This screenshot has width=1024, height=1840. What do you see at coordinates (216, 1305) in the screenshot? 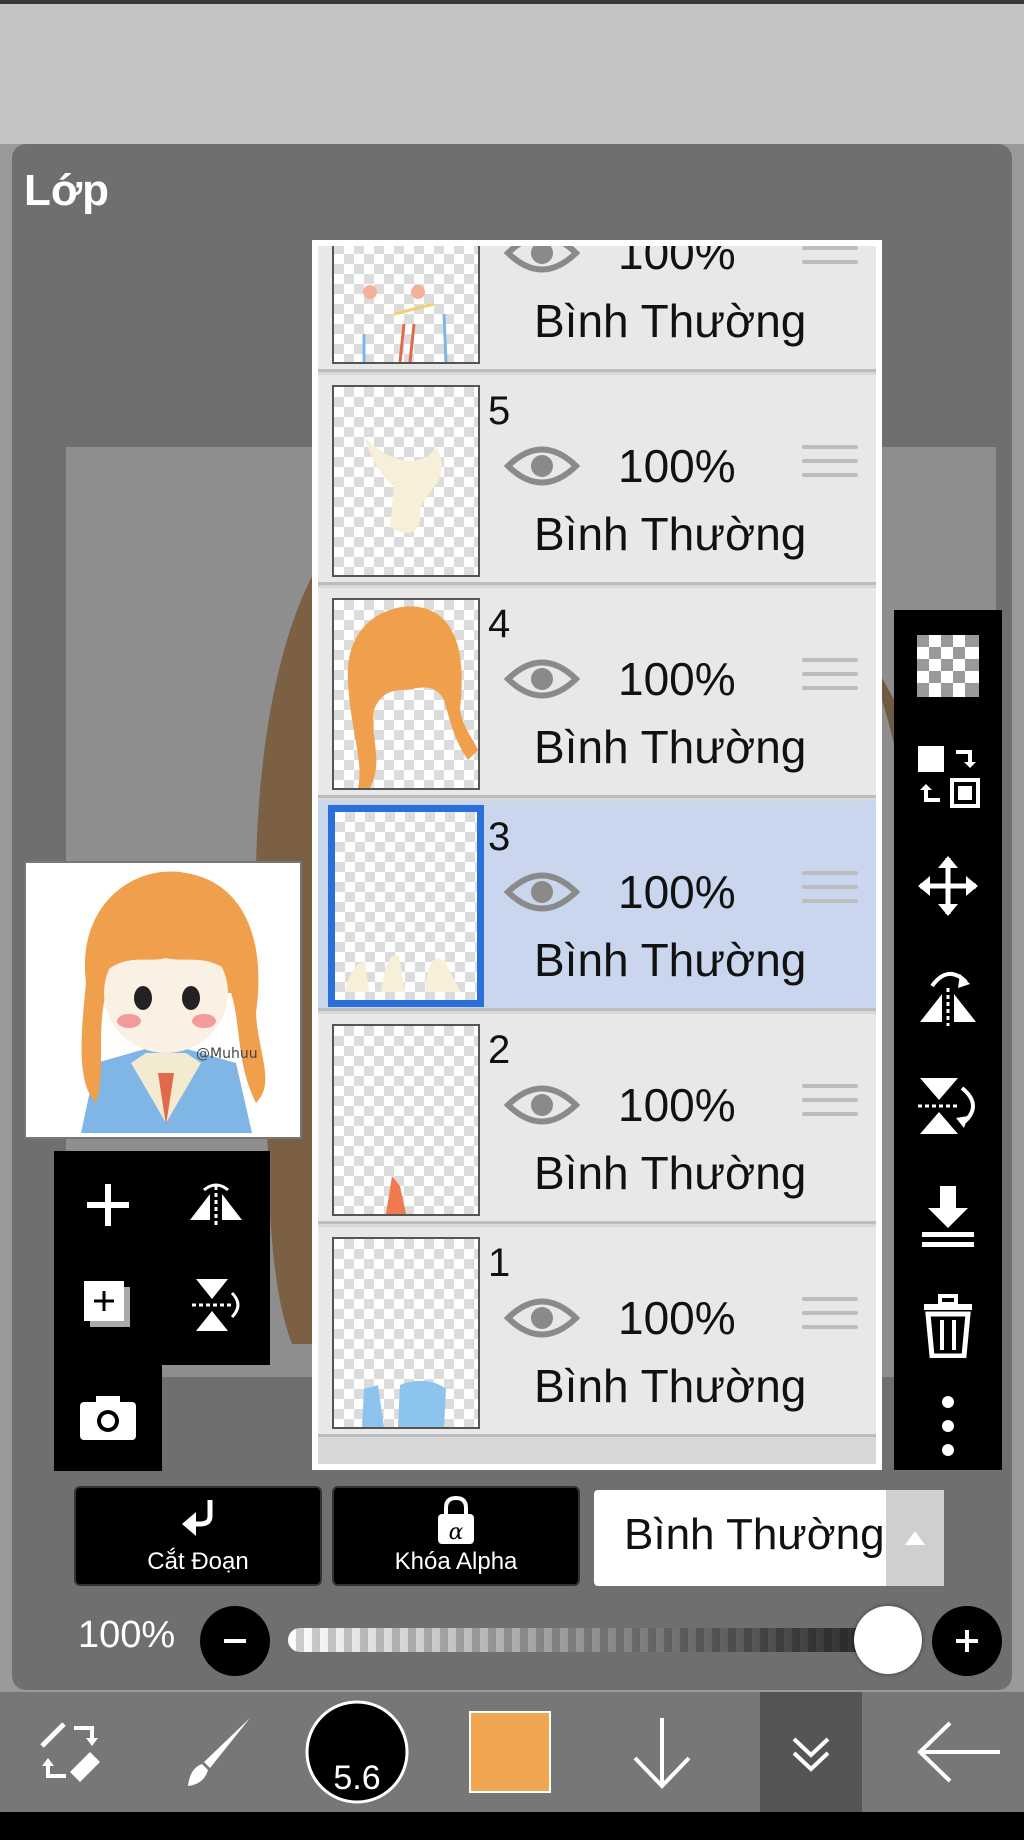
I see `flip-vertical-icon` at bounding box center [216, 1305].